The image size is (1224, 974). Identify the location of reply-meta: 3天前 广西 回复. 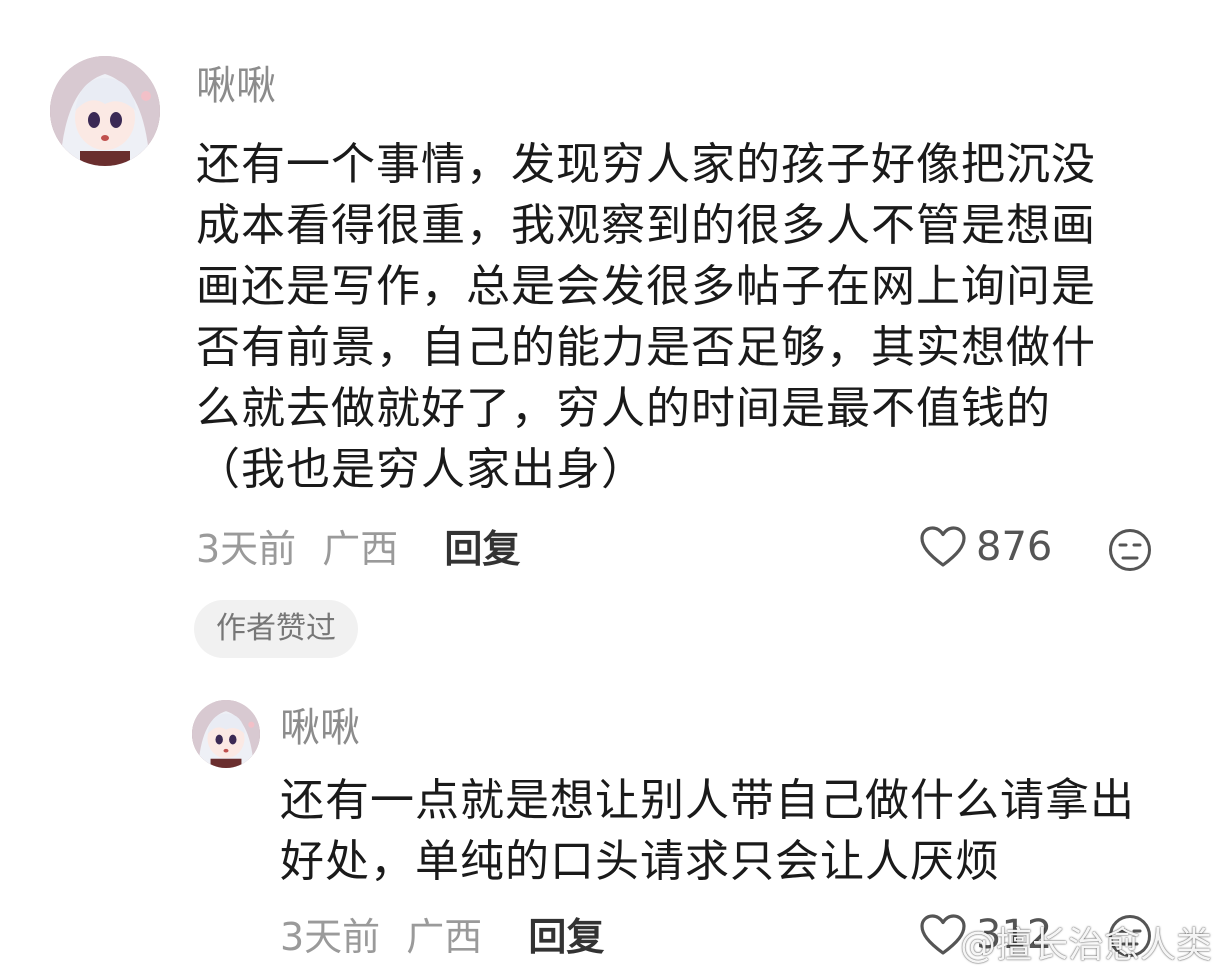
(442, 937).